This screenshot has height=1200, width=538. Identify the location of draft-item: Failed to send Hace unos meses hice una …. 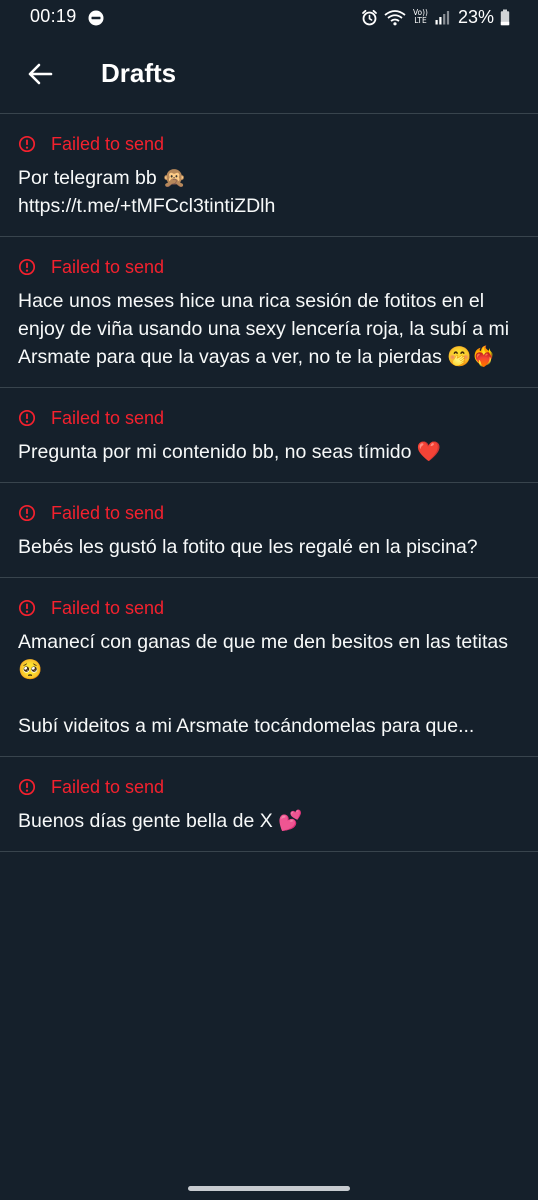
(269, 312).